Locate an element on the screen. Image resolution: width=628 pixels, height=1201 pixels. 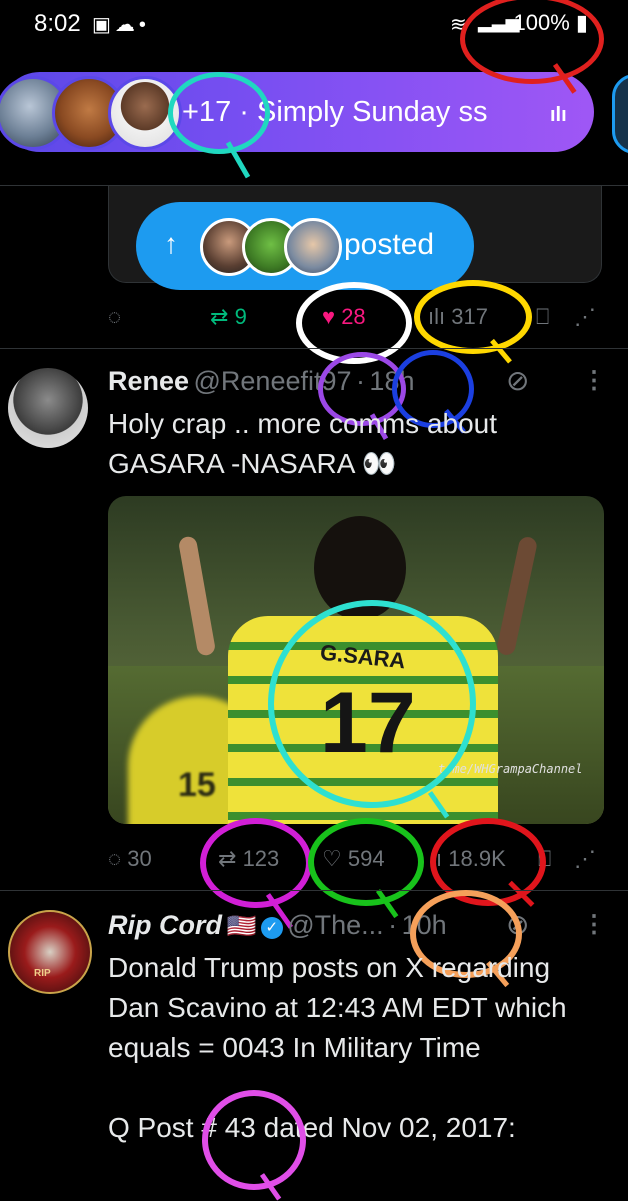
next-space-avatar is located at coordinates (620, 114).